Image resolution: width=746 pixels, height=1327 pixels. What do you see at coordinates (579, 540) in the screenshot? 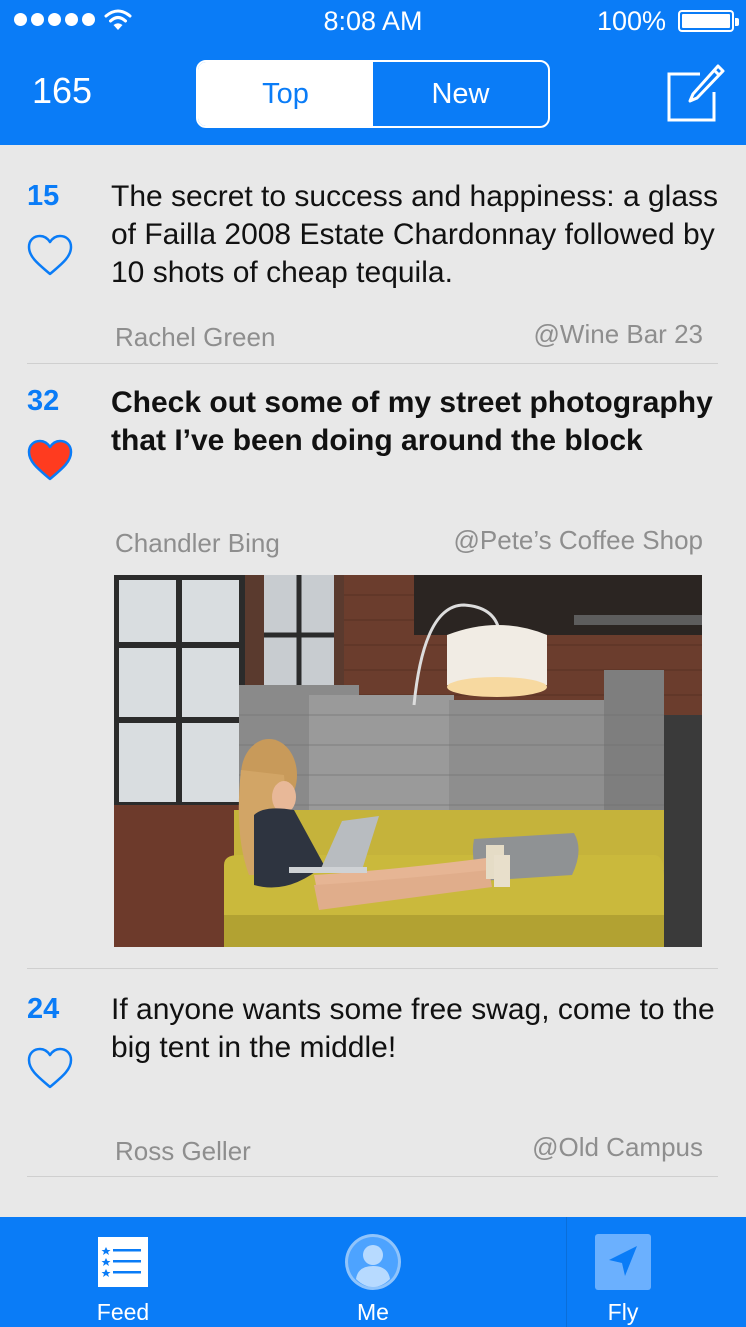
I see `post-location: @Pete’s Coffee Shop` at bounding box center [579, 540].